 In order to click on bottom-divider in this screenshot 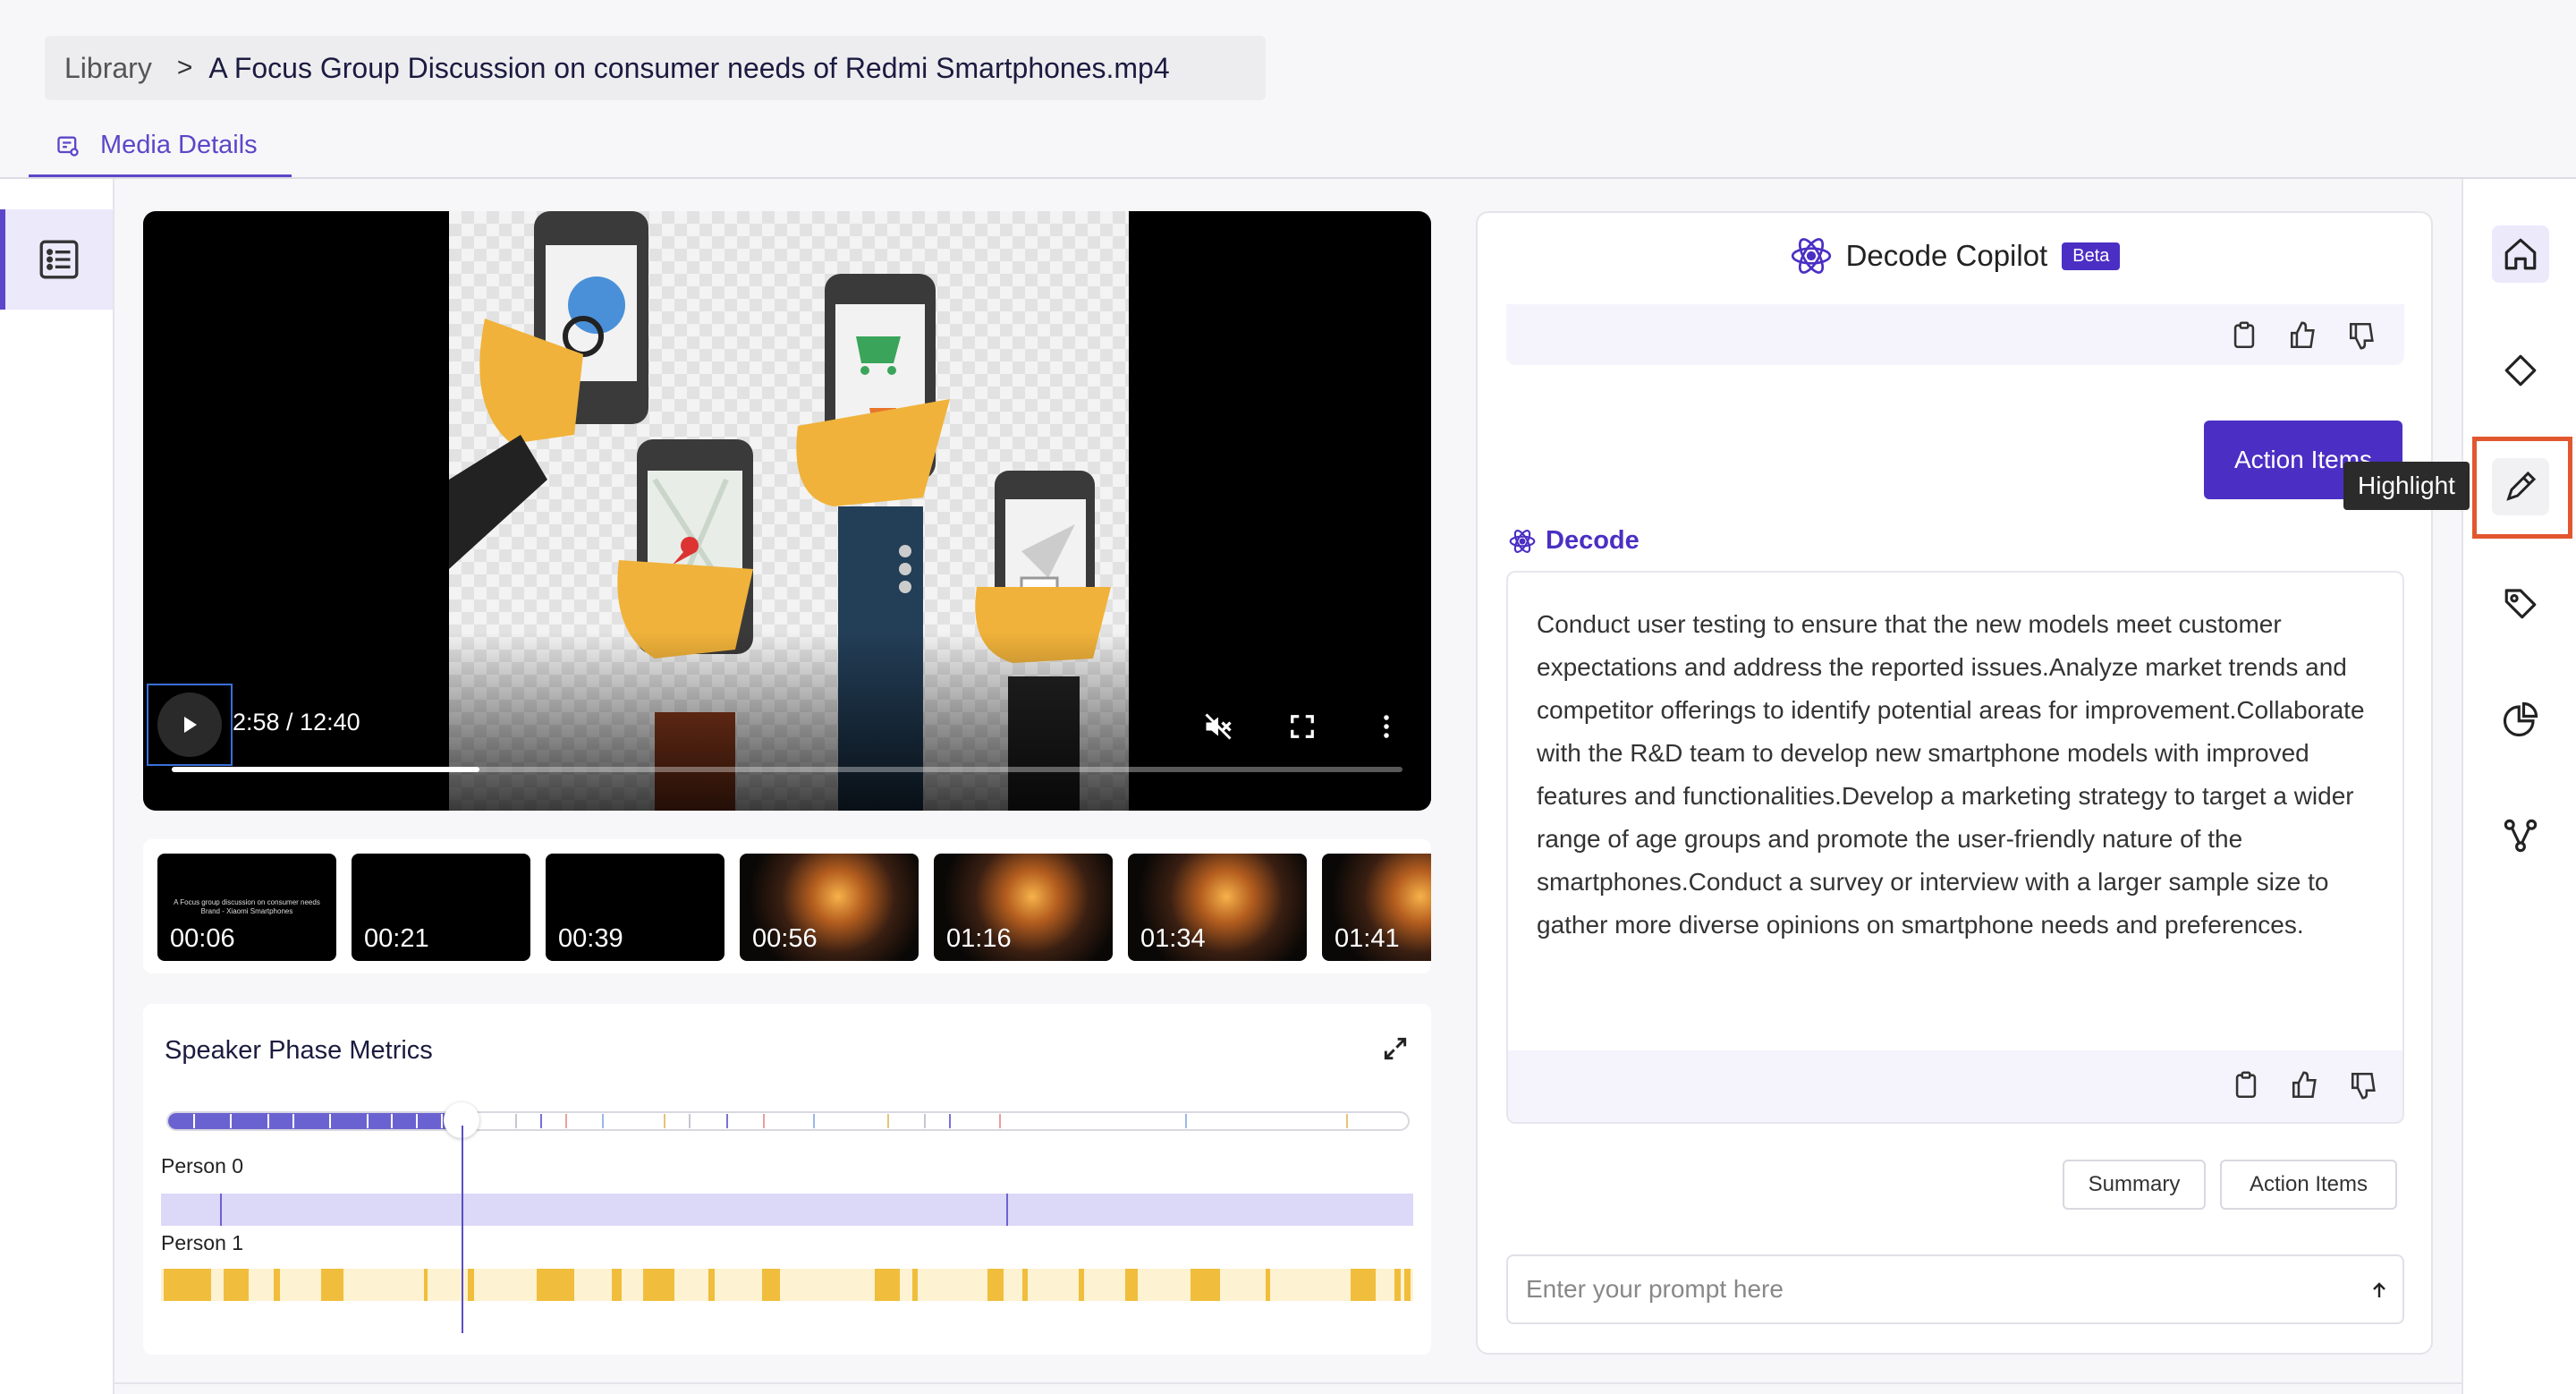, I will do `click(1288, 1383)`.